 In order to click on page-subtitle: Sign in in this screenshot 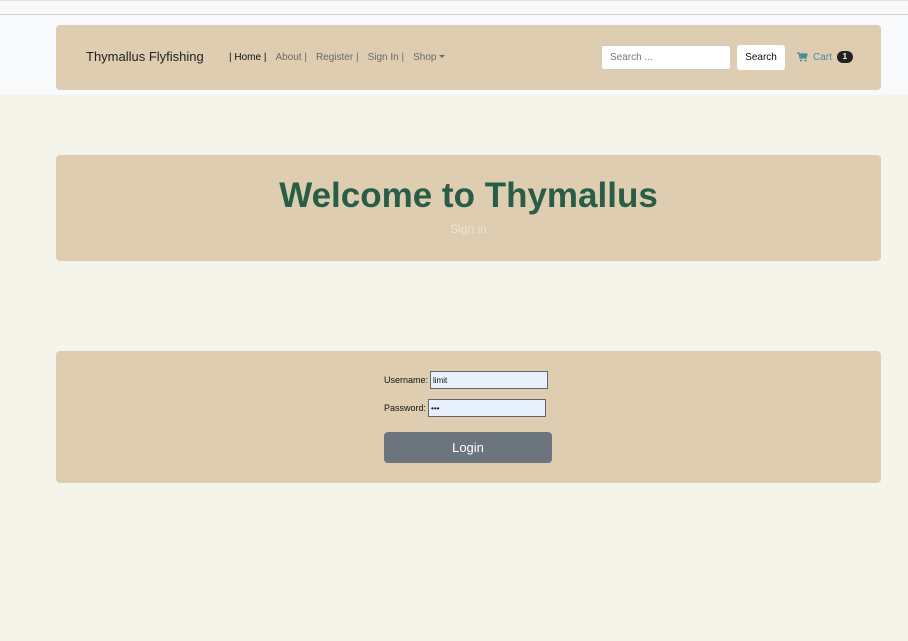, I will do `click(468, 229)`.